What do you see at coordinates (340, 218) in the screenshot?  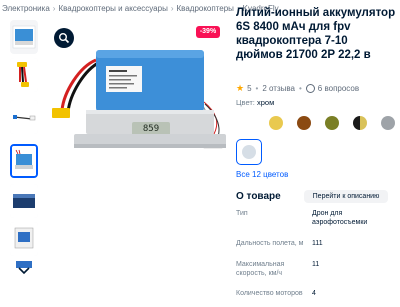 I see `spec-value: Дрон для аэрофотосъемки` at bounding box center [340, 218].